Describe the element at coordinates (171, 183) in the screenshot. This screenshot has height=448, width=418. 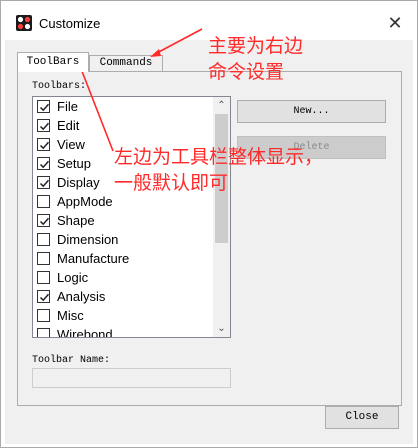
I see `annotation-line: 一般默认即可` at that location.